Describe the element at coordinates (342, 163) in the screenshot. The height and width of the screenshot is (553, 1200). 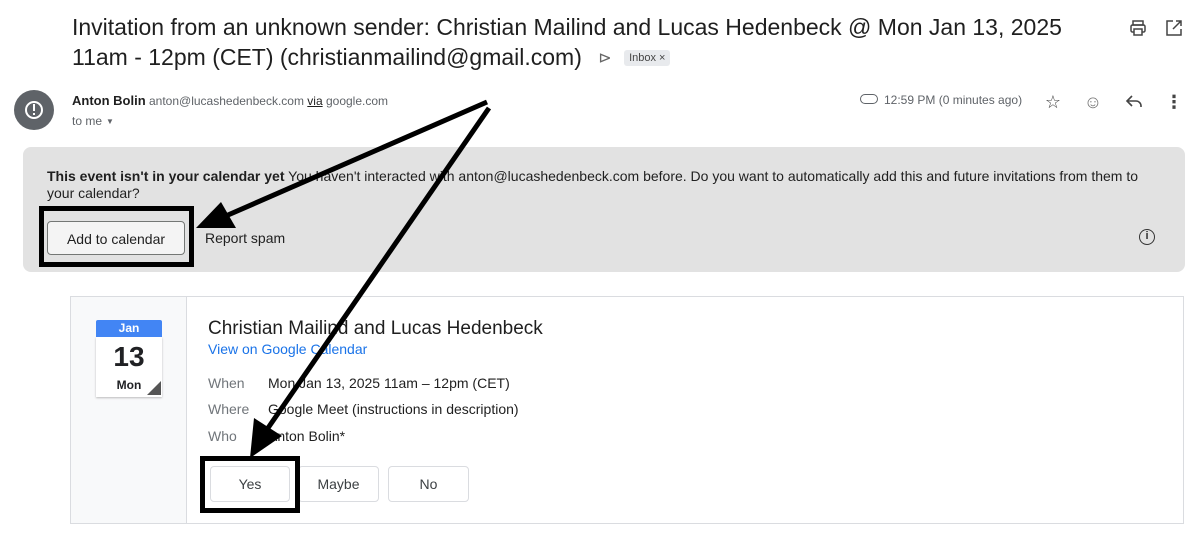
I see `arrow-to-add-to-calendar` at that location.